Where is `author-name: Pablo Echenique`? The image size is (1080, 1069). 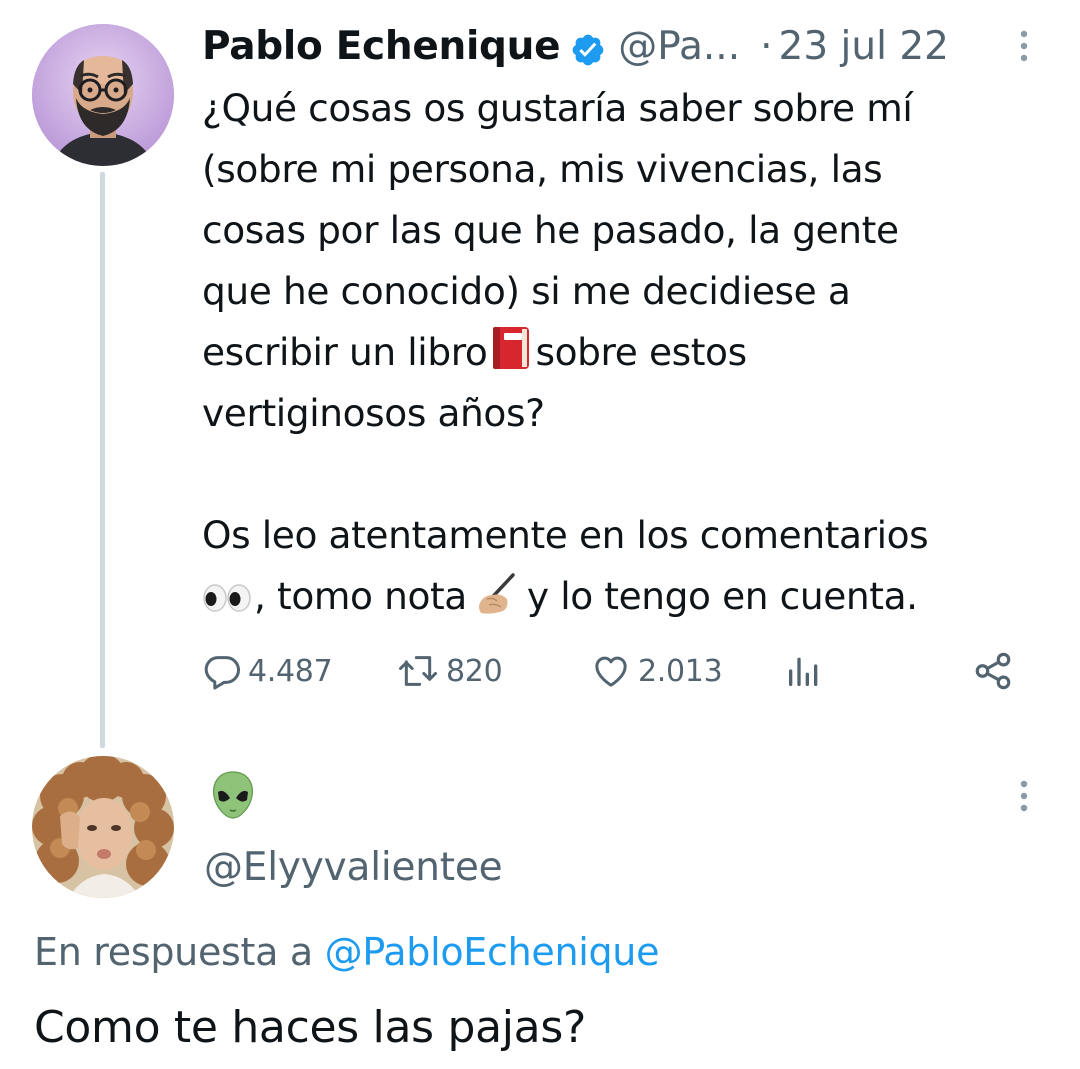 author-name: Pablo Echenique is located at coordinates (381, 47).